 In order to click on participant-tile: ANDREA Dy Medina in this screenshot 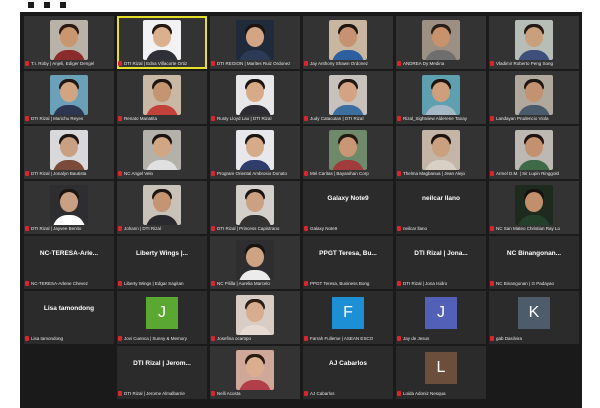, I will do `click(441, 42)`.